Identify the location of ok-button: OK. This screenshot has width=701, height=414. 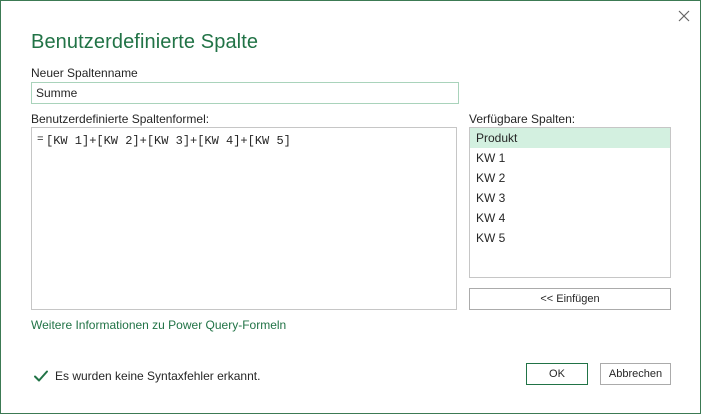
(557, 374).